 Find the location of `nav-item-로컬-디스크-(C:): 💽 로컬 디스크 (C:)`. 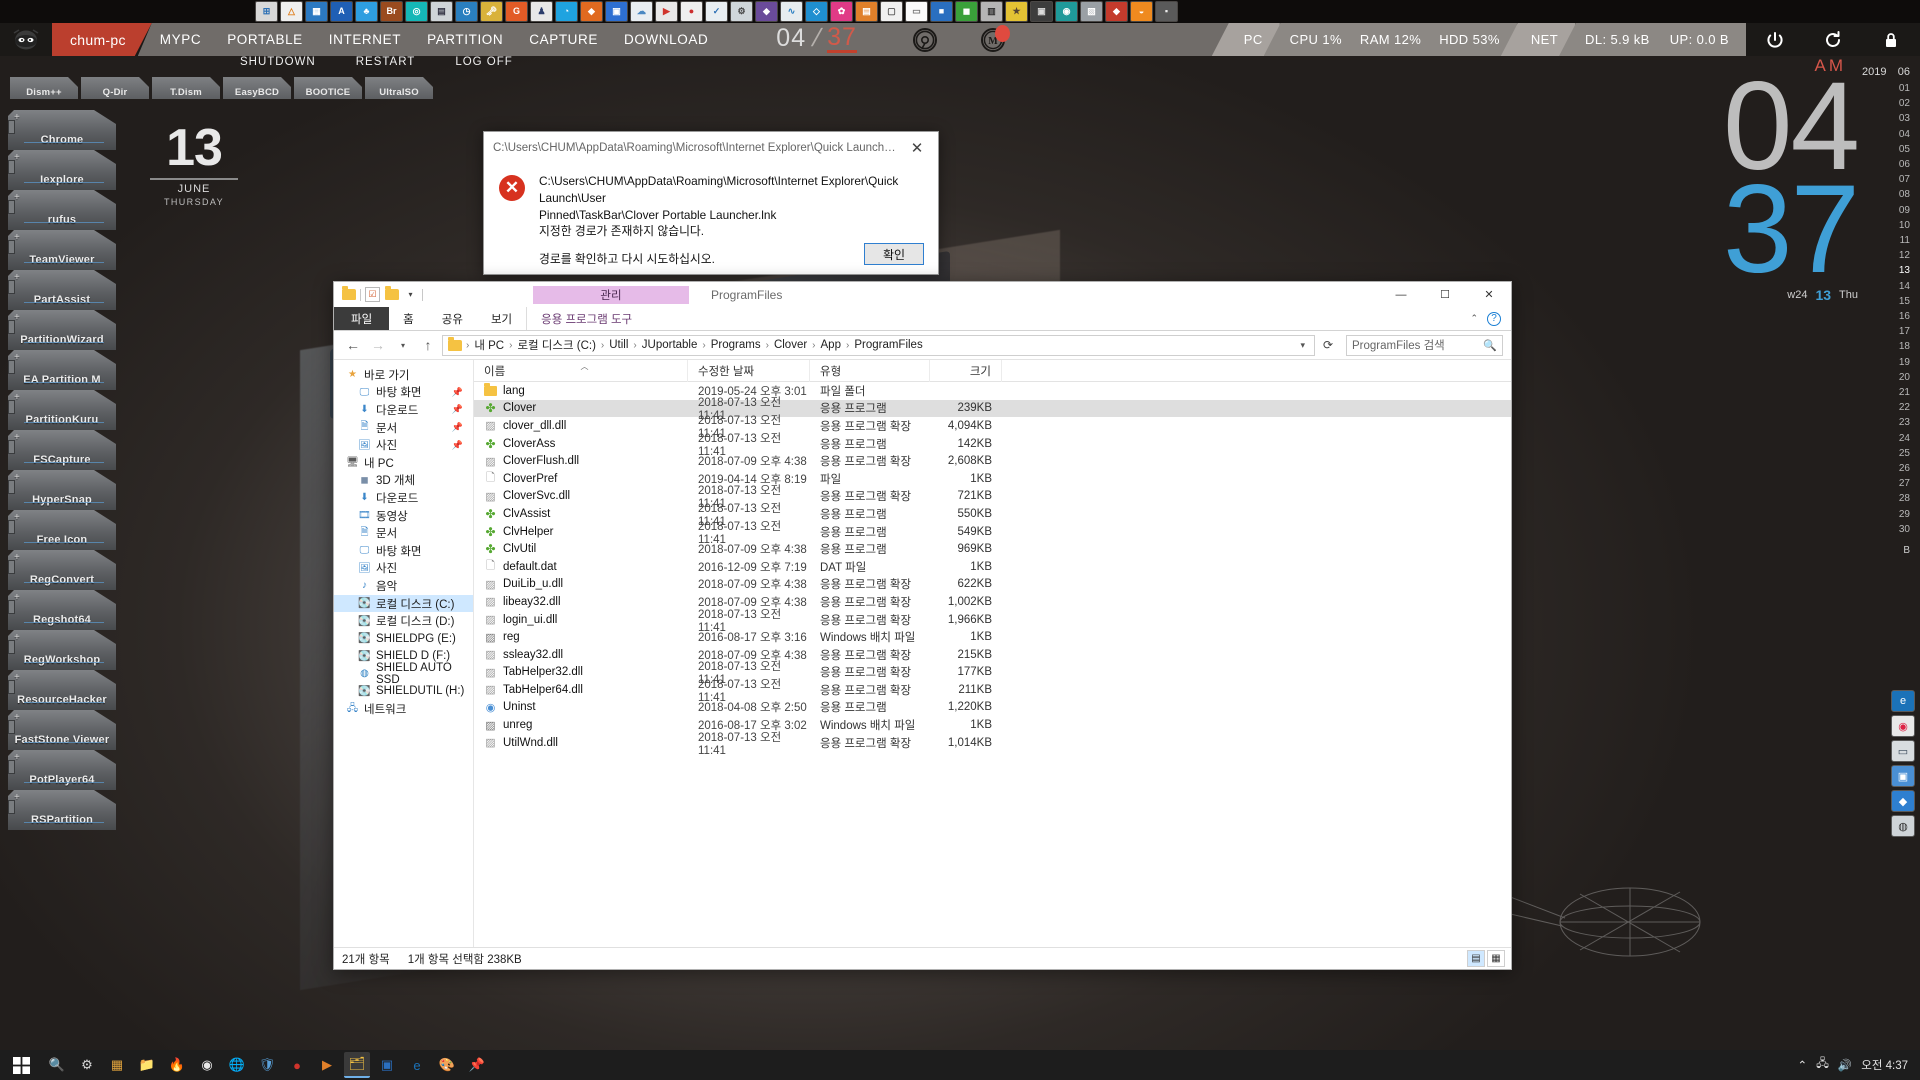

nav-item-로컬-디스크-(C:): 💽 로컬 디스크 (C:) is located at coordinates (403, 603).